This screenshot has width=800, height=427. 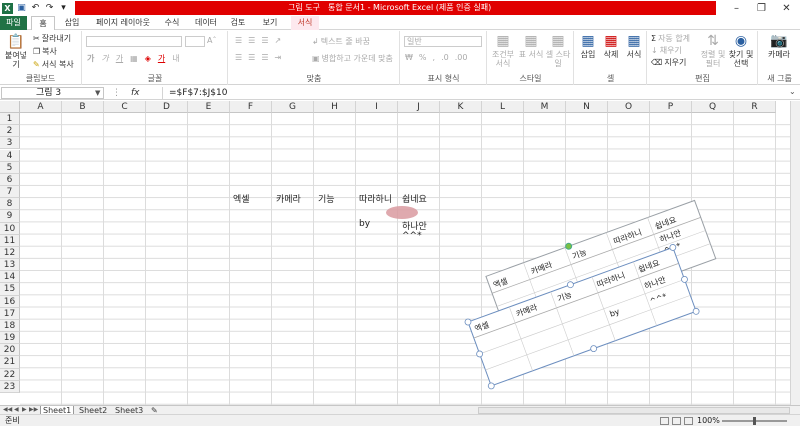 I want to click on column-header: Q, so click(x=713, y=107).